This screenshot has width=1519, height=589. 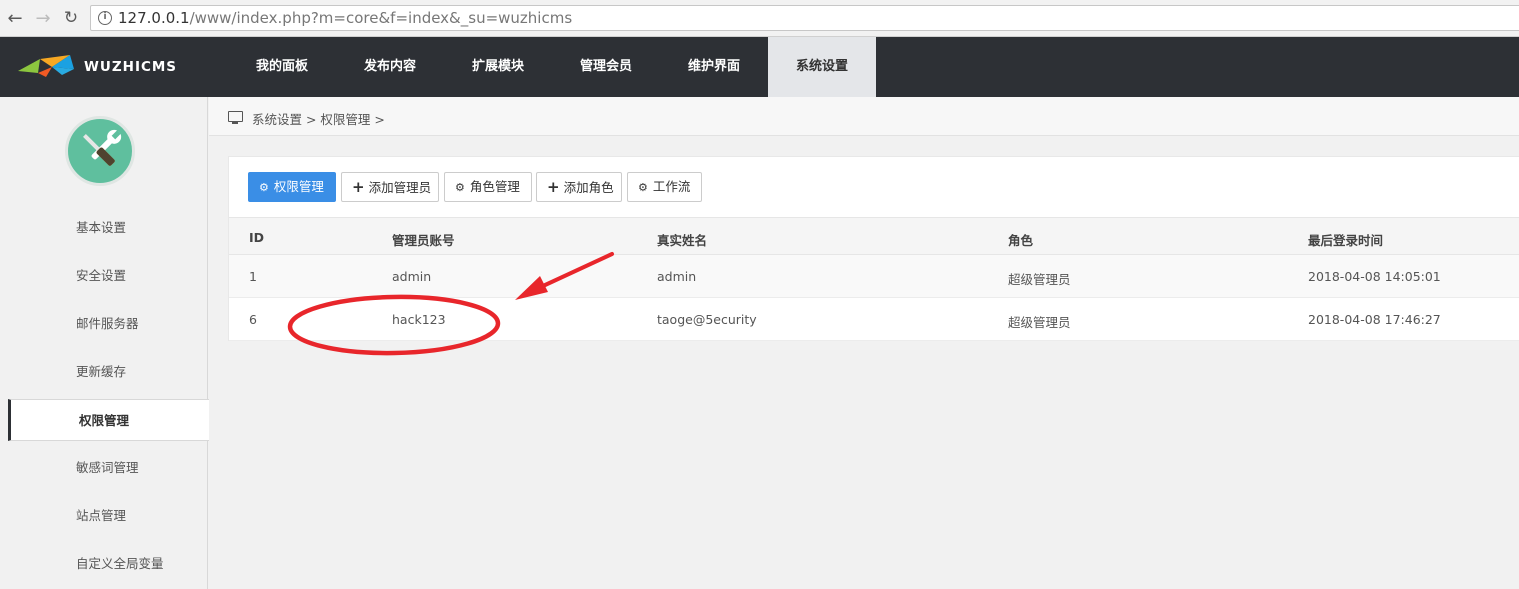 I want to click on cell-id: 6, so click(x=253, y=319).